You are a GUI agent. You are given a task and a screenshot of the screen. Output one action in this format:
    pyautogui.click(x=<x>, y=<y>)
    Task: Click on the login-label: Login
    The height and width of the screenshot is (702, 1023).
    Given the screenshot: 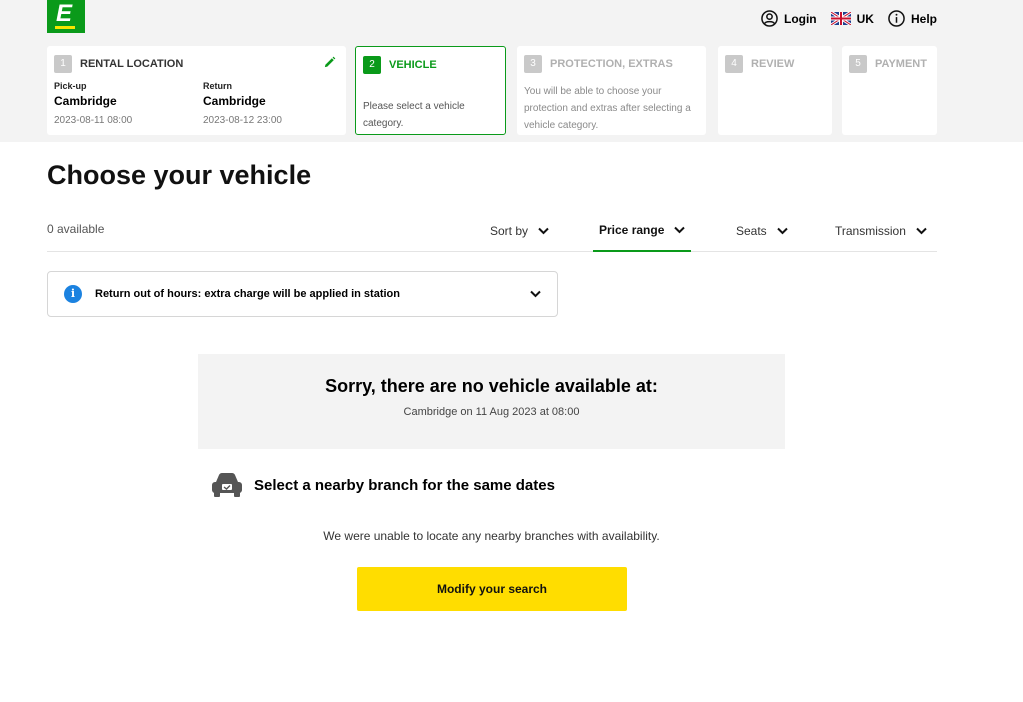 What is the action you would take?
    pyautogui.click(x=800, y=18)
    